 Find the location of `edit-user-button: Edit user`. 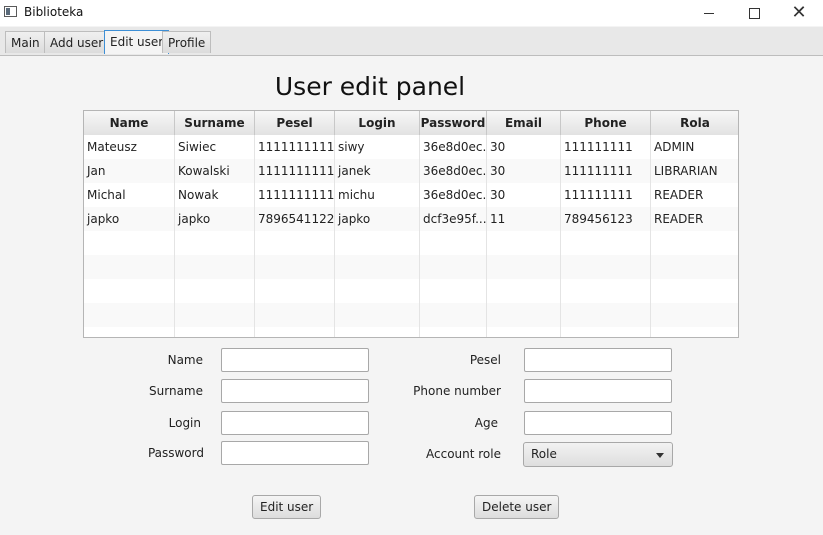

edit-user-button: Edit user is located at coordinates (287, 507).